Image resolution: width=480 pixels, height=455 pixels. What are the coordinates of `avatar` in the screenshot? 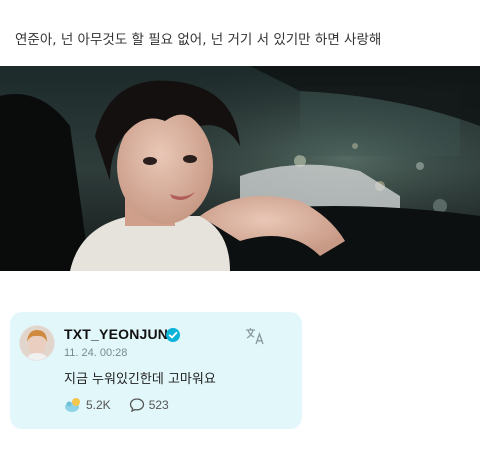 It's located at (37, 343).